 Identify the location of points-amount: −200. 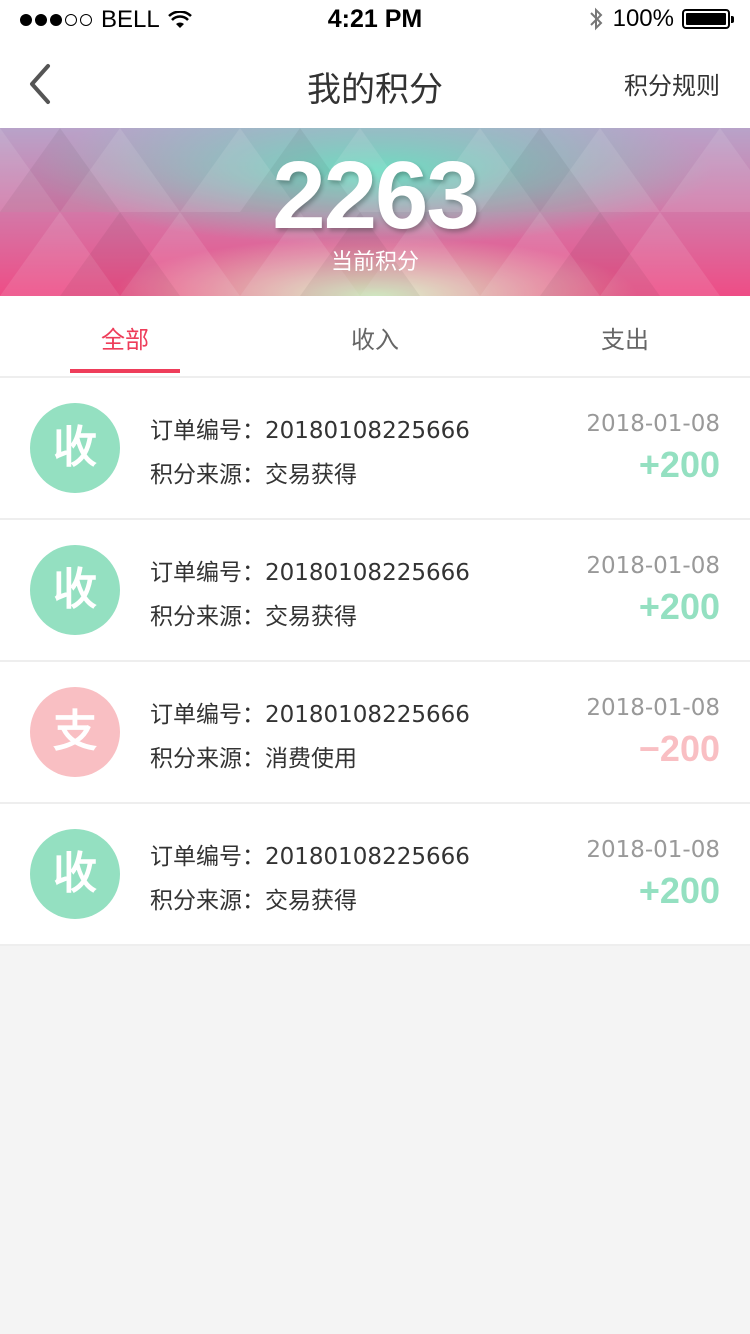
(679, 748).